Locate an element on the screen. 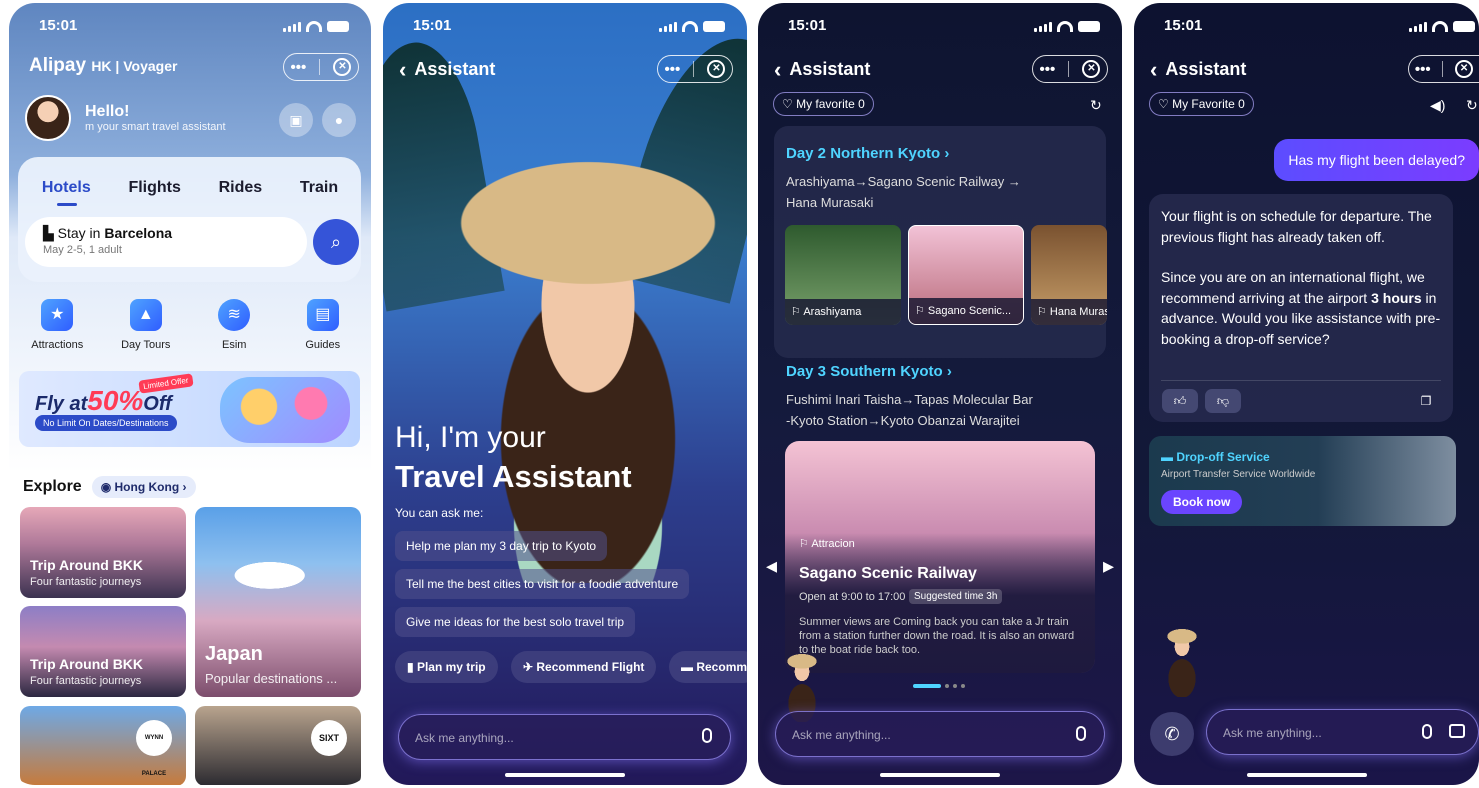 This screenshot has height=788, width=1479. recommend-chip: ▬ Recomm is located at coordinates (708, 667).